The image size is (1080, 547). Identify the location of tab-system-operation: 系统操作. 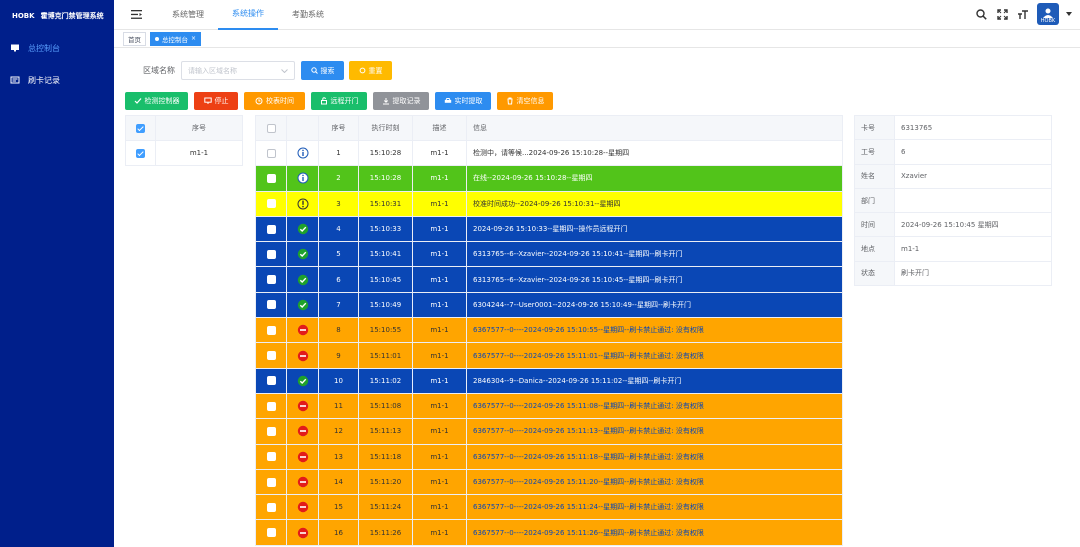
(248, 15).